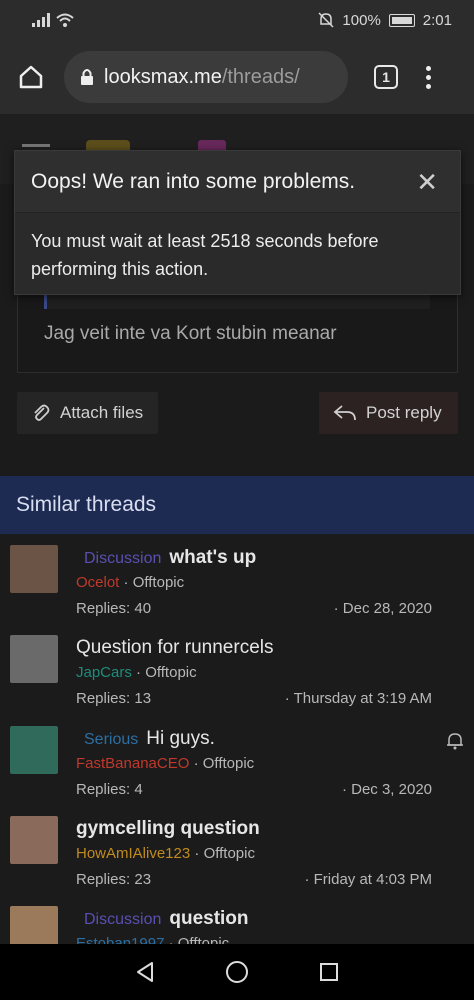 The image size is (474, 1000). What do you see at coordinates (428, 77) in the screenshot?
I see `overflow-menu-button` at bounding box center [428, 77].